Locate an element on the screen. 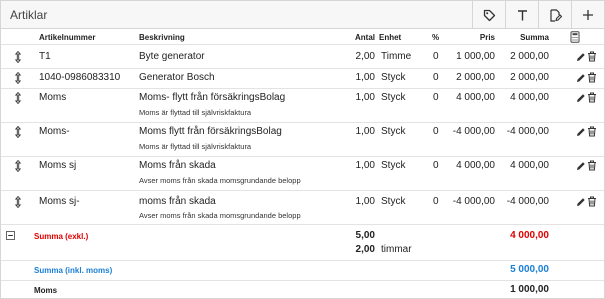  row-article-no: Moms- is located at coordinates (54, 131).